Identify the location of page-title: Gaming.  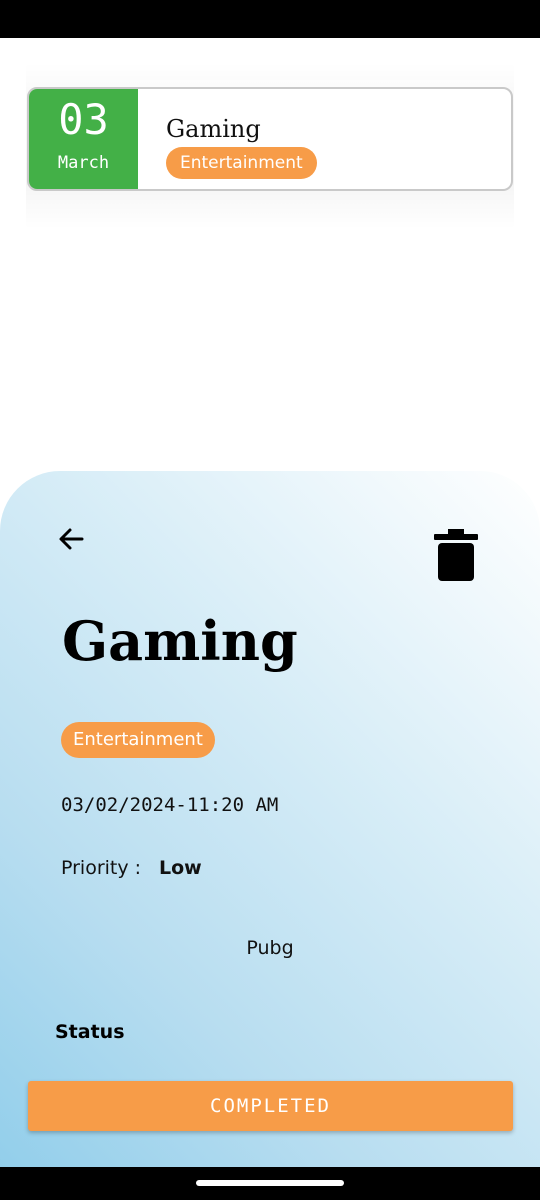
(180, 641).